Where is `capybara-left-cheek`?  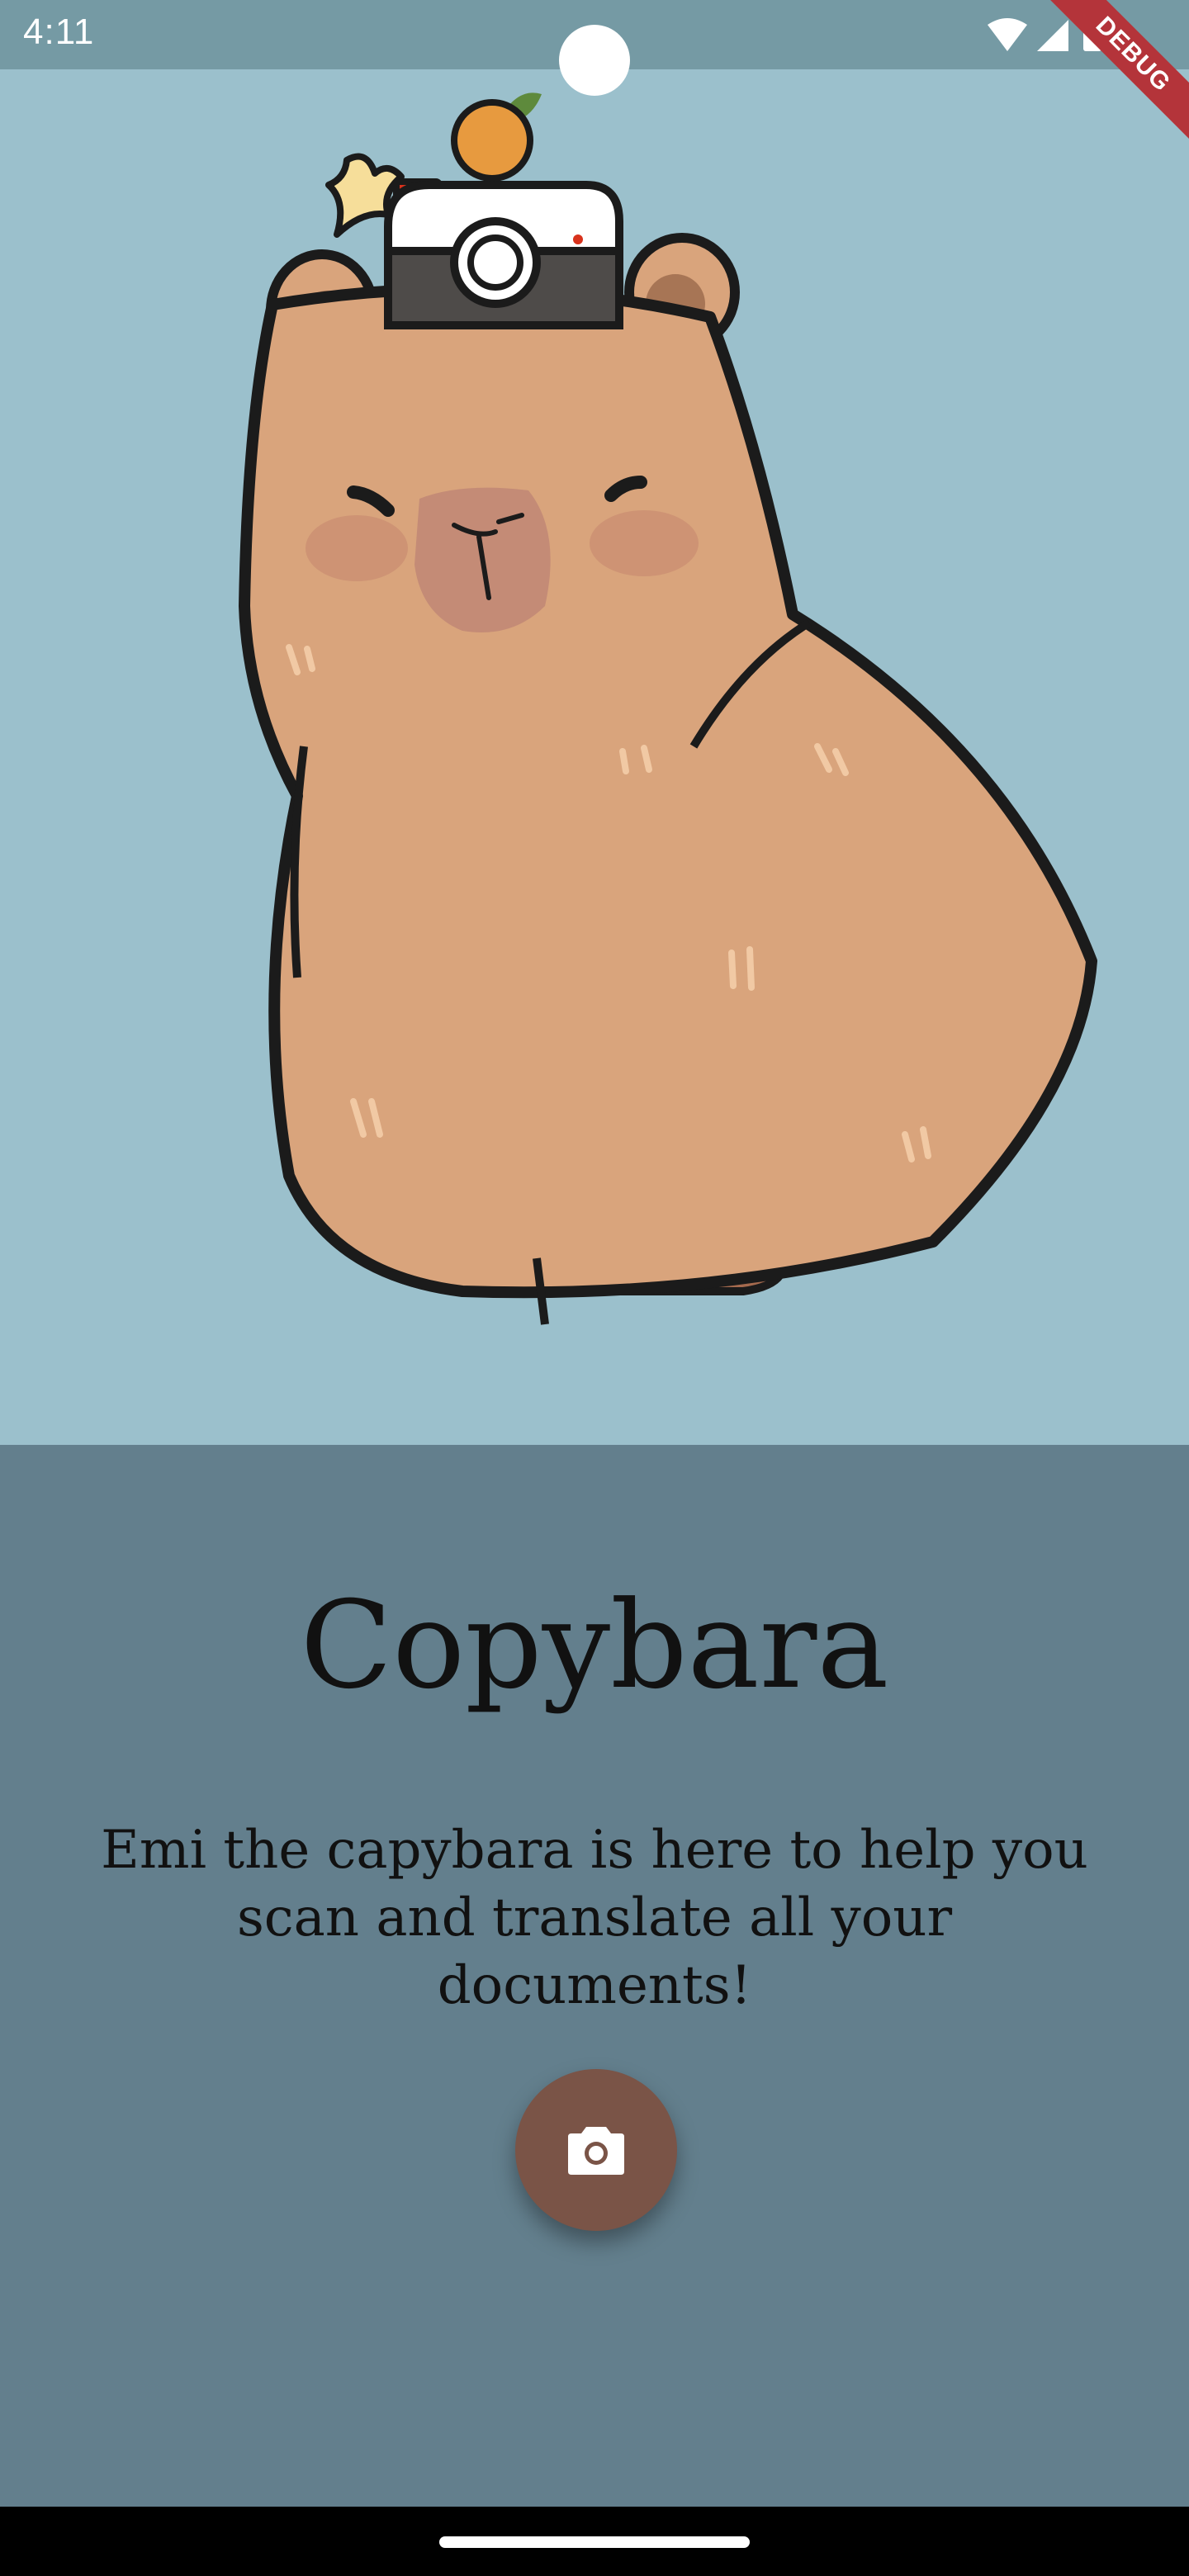 capybara-left-cheek is located at coordinates (357, 548).